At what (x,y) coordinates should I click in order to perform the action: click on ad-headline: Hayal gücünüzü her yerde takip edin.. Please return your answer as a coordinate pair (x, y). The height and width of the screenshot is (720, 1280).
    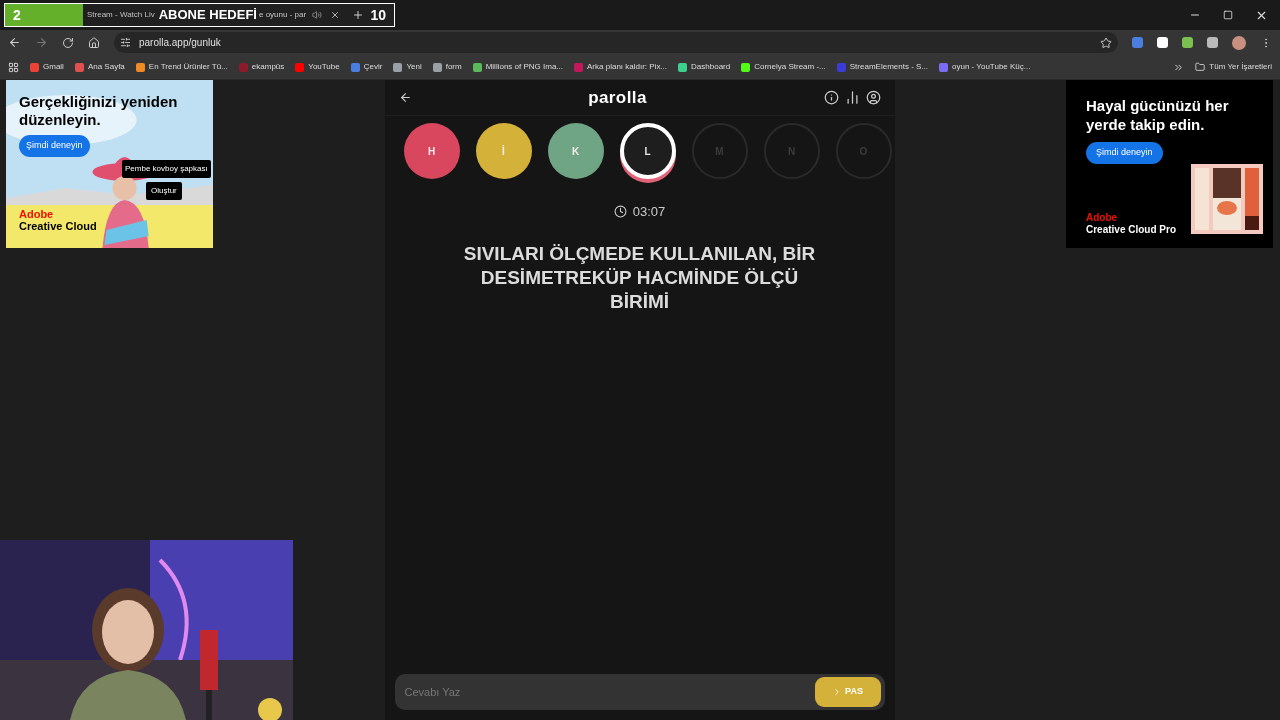
    Looking at the image, I should click on (1158, 115).